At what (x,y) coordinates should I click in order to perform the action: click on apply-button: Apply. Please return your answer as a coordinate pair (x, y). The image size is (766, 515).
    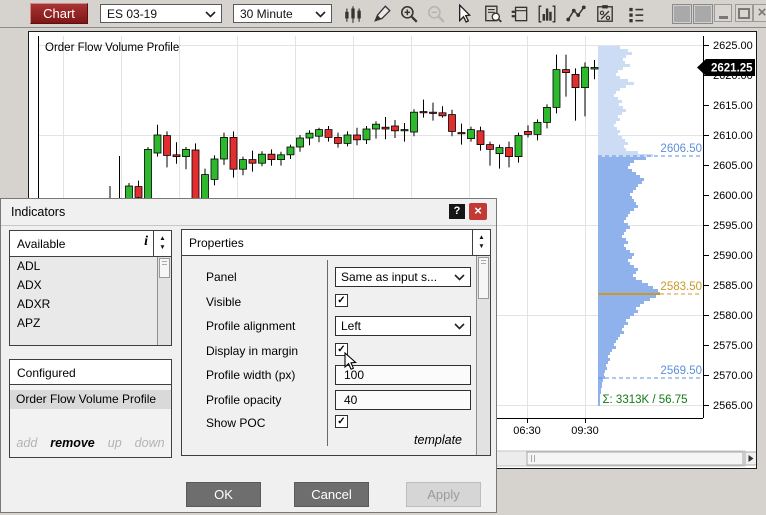
    Looking at the image, I should click on (443, 494).